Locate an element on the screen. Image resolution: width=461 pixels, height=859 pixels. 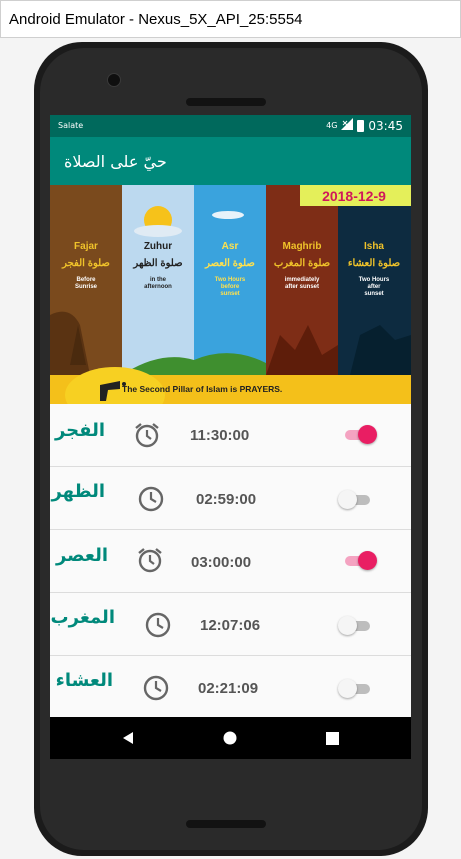
maghrib-note1: immediately is located at coordinates (302, 280).